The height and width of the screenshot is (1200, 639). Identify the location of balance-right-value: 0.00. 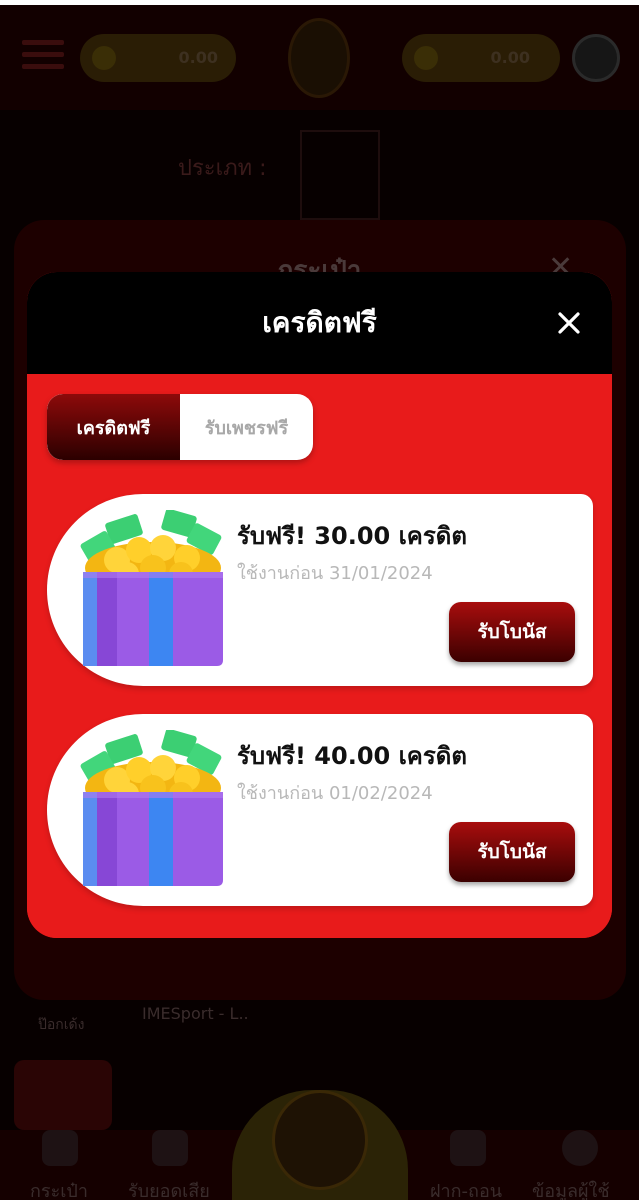
(510, 57).